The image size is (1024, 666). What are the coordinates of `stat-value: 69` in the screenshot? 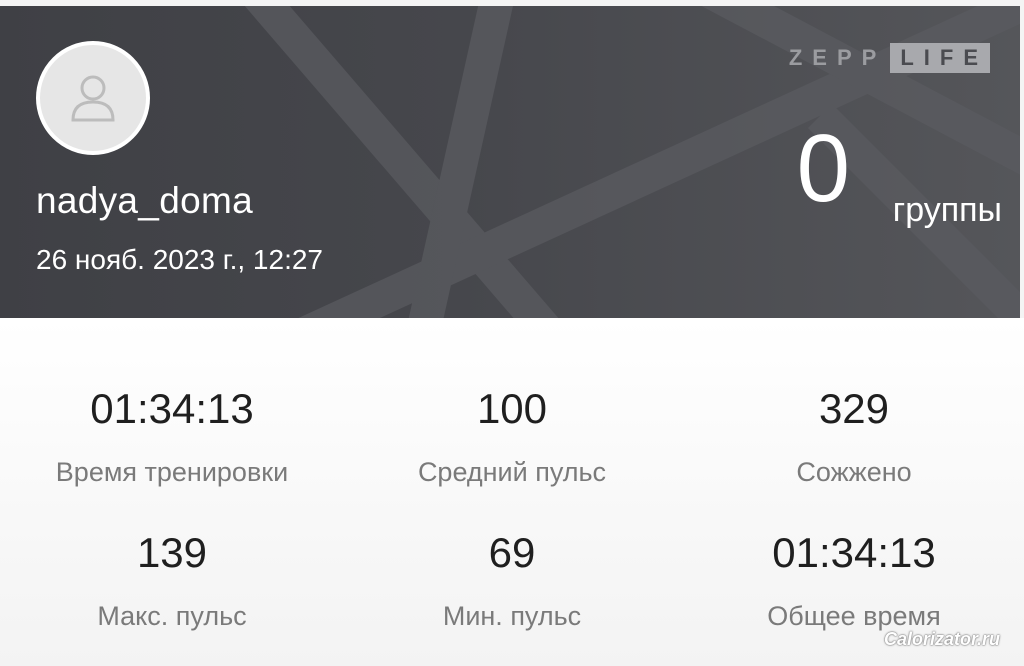 It's located at (512, 552).